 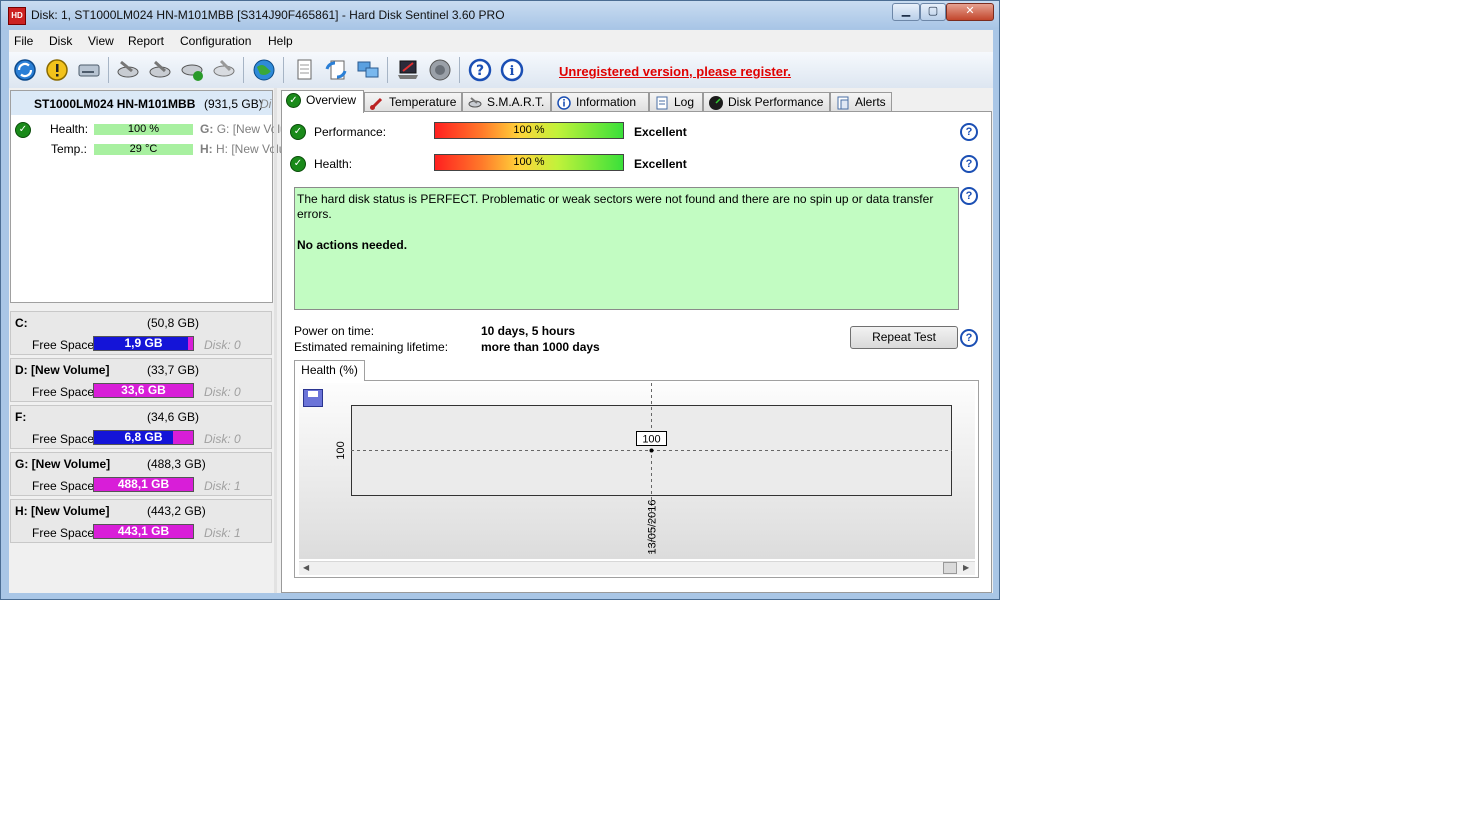 I want to click on volume-name: H: [New Volume], so click(x=62, y=511).